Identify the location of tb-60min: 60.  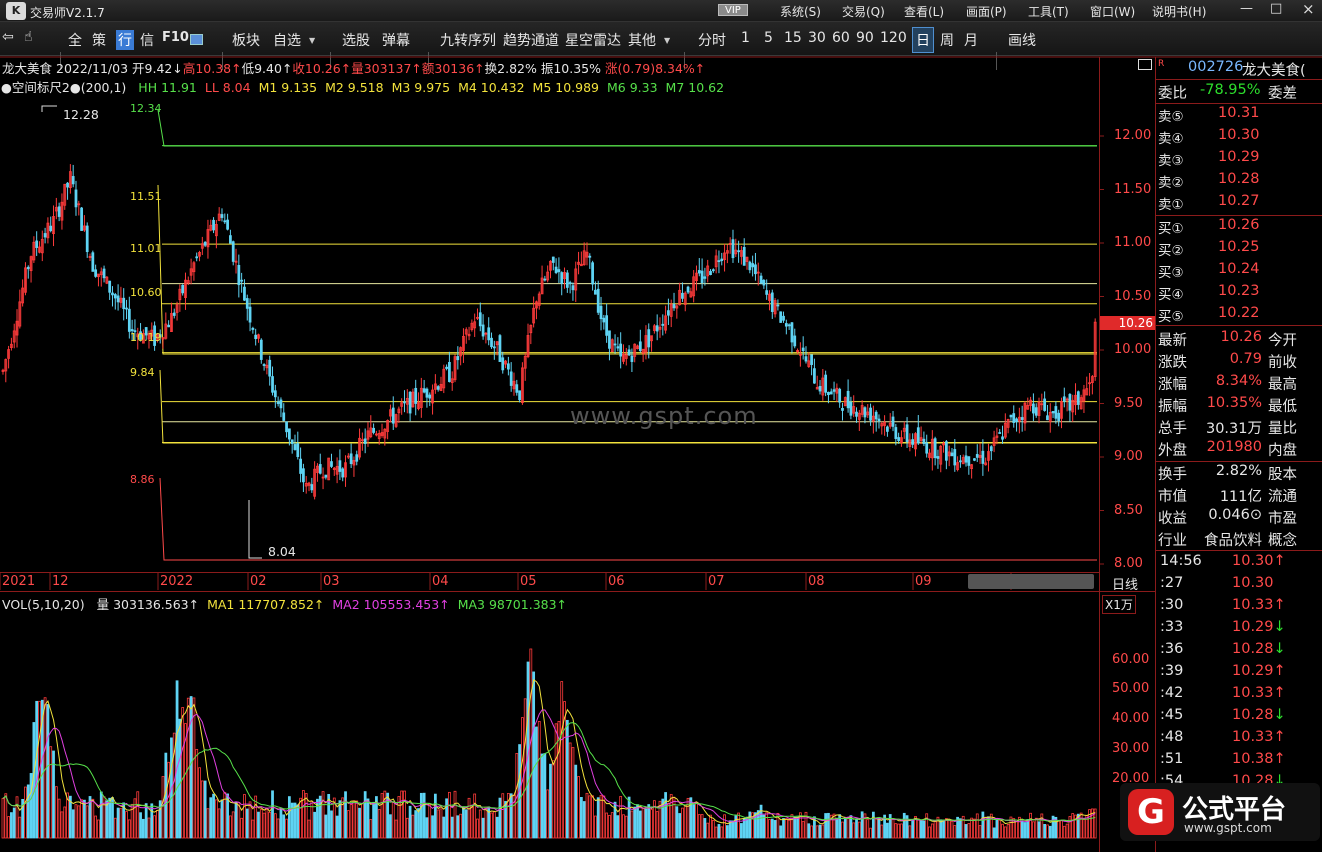
(841, 38).